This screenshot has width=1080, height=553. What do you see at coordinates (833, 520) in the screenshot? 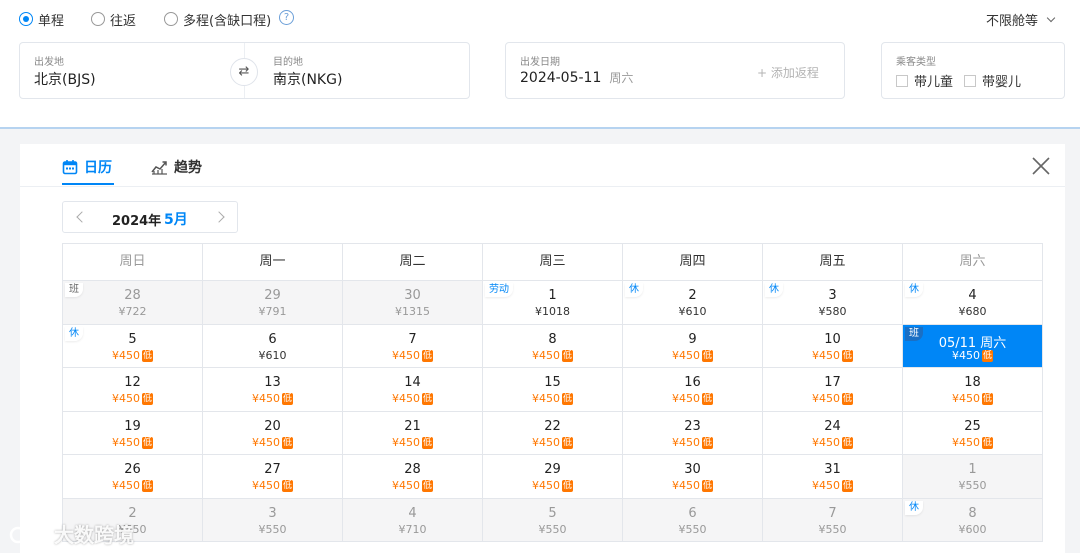
I see `calendar-day: 7 ¥550` at bounding box center [833, 520].